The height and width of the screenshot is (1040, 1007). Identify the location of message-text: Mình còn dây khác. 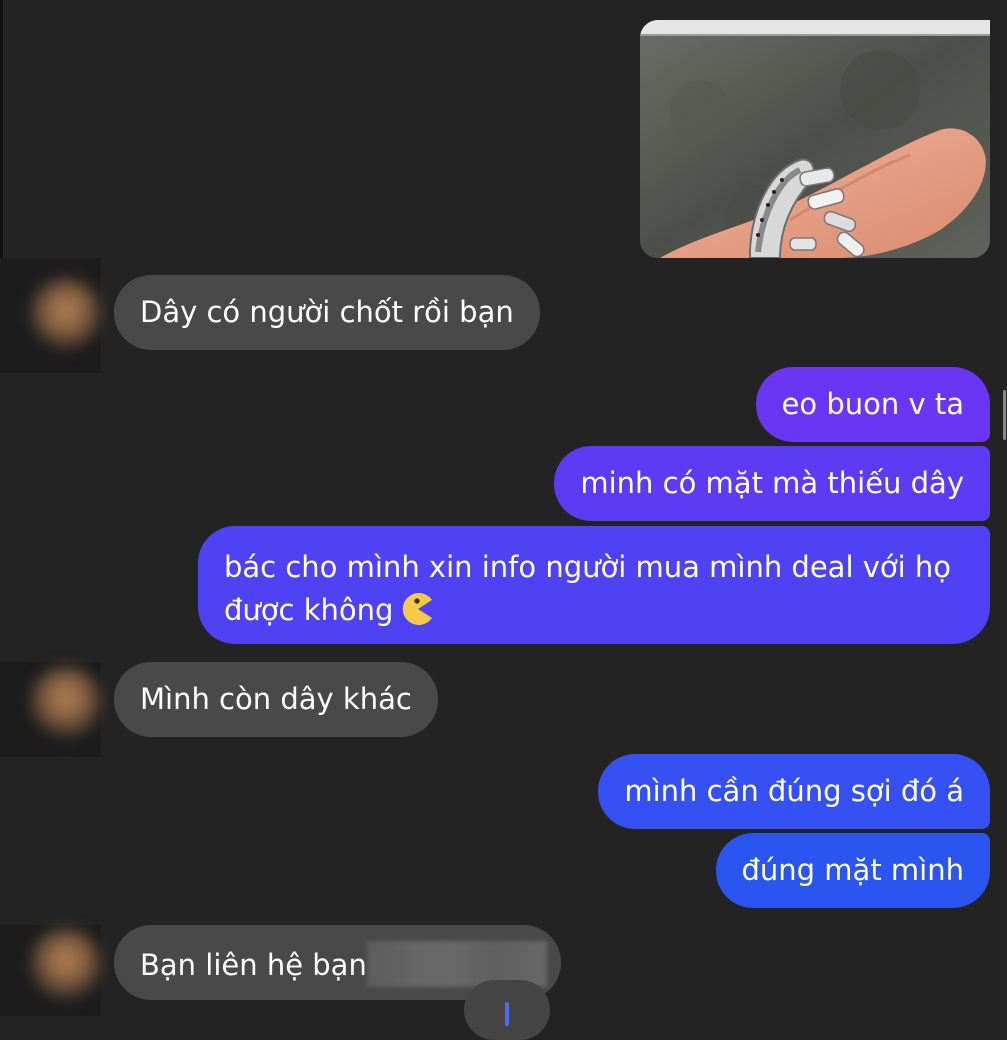
(276, 699).